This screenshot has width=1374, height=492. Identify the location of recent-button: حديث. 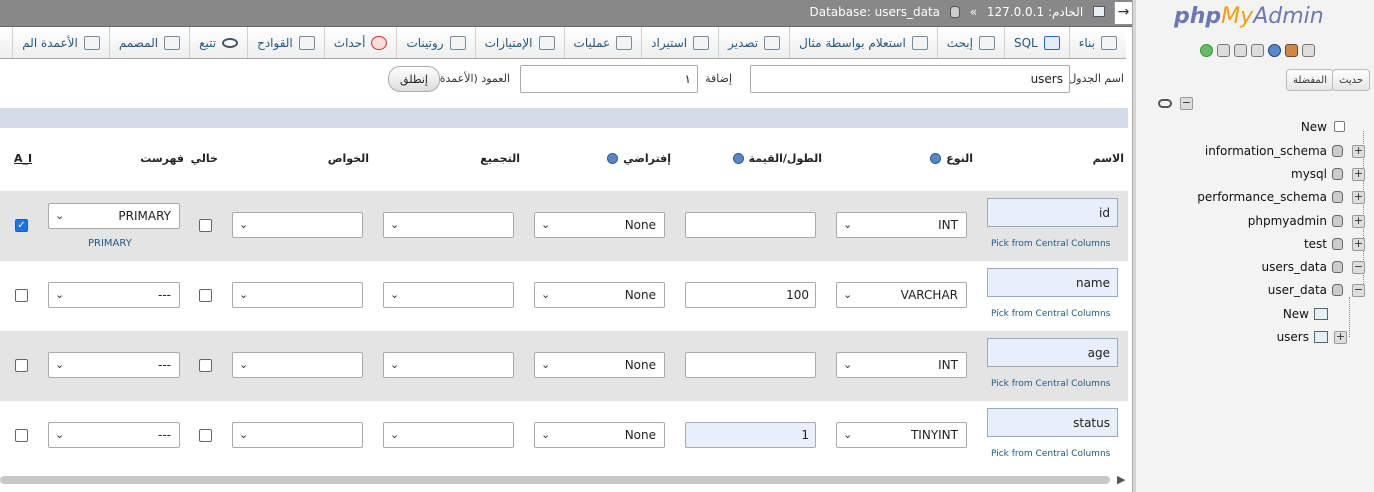
(1351, 80).